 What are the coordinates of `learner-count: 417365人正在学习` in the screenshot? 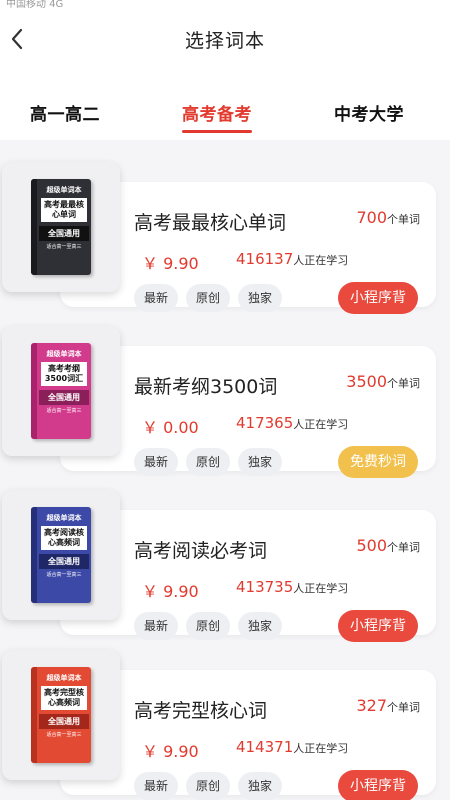 It's located at (292, 423).